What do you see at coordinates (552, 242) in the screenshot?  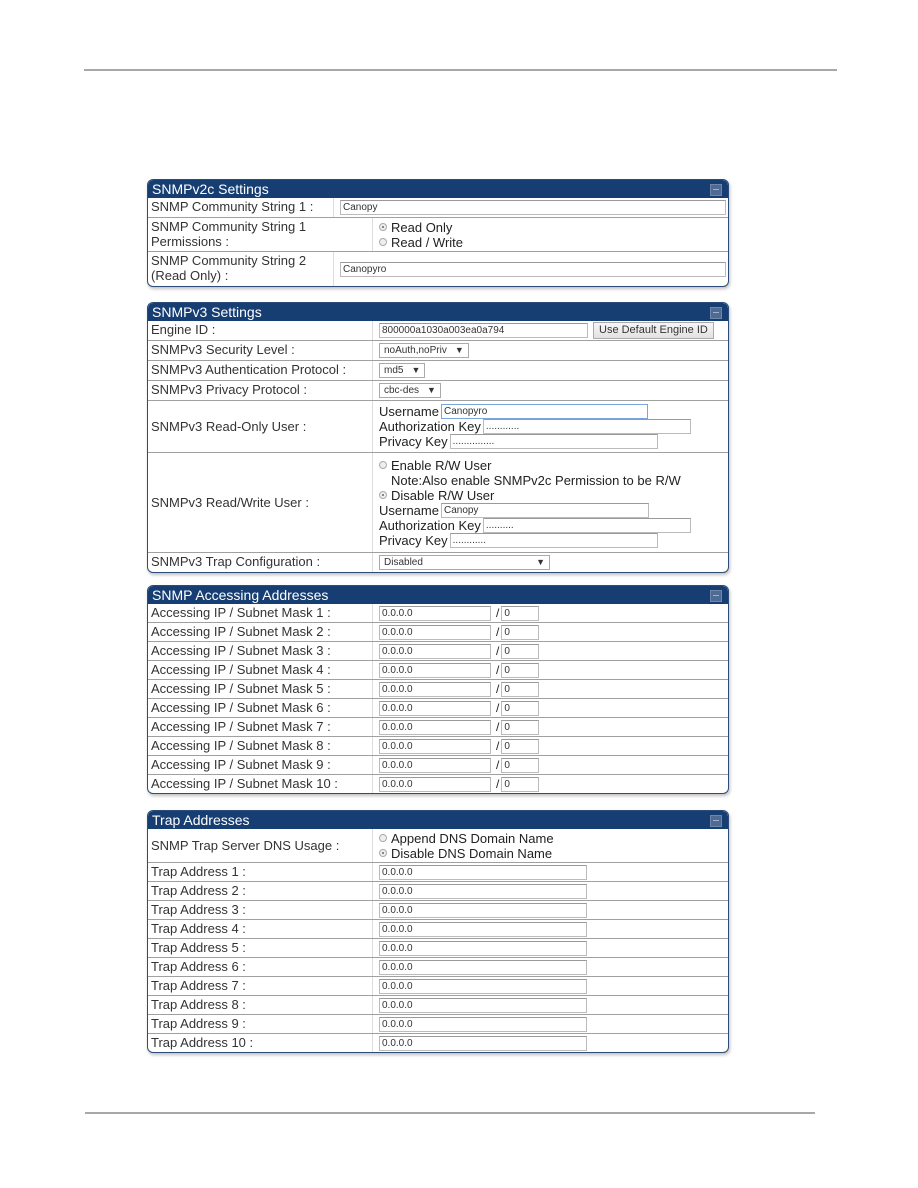 I see `radio-read-write: Read / Write` at bounding box center [552, 242].